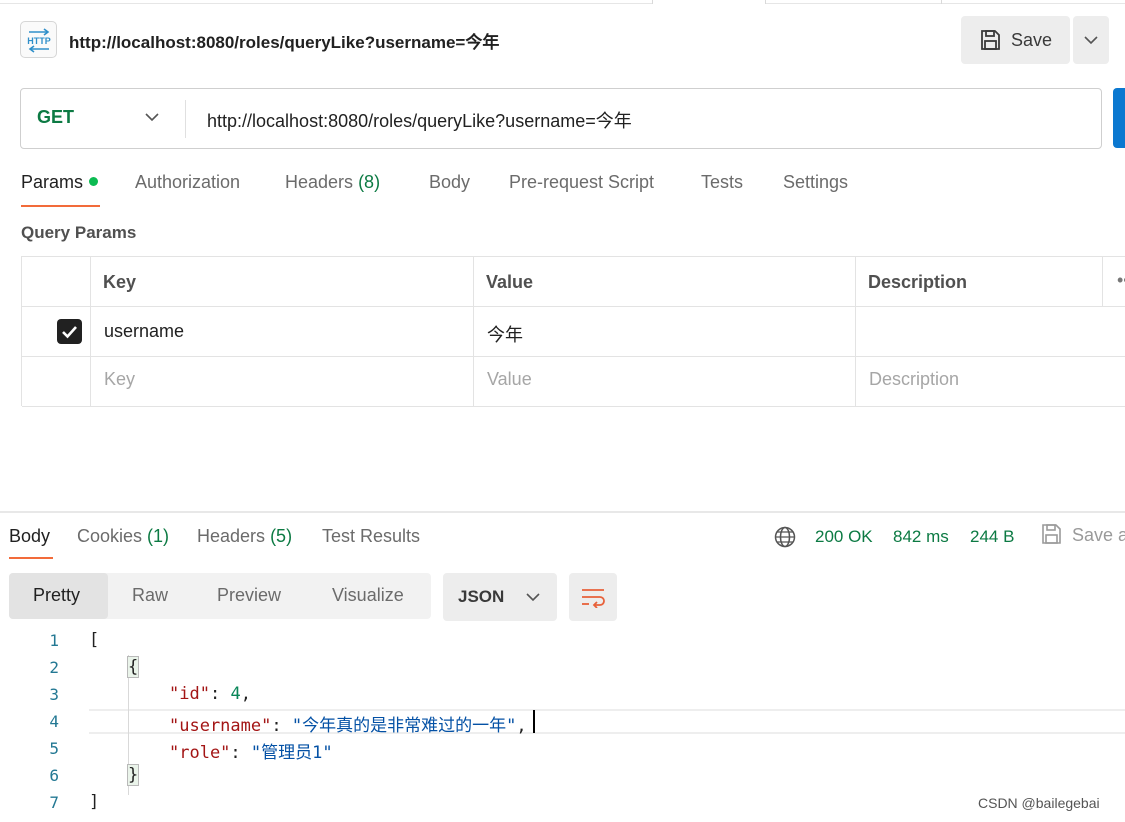  I want to click on tab-label: Tests, so click(722, 182).